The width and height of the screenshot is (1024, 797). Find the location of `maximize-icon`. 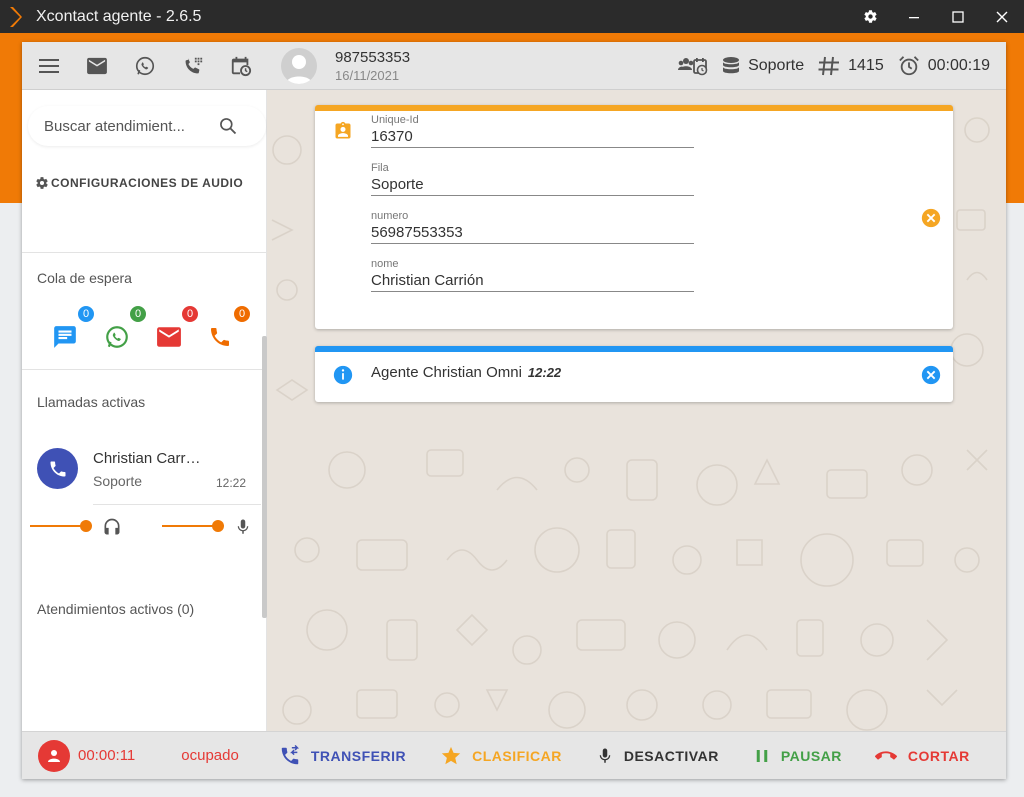

maximize-icon is located at coordinates (958, 16).